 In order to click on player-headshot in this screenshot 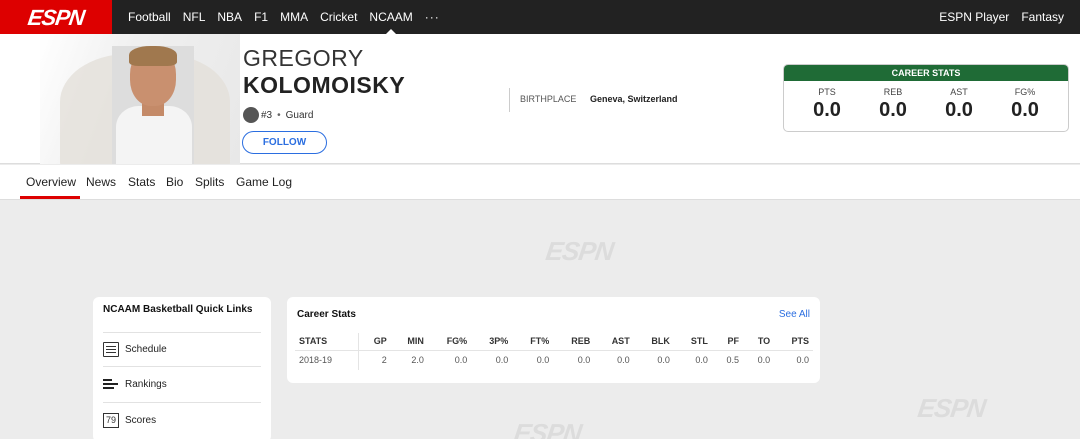, I will do `click(153, 105)`.